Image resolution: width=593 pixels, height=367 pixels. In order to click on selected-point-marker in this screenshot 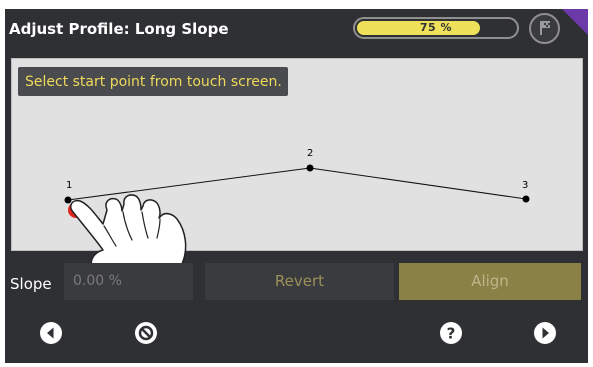, I will do `click(76, 210)`.